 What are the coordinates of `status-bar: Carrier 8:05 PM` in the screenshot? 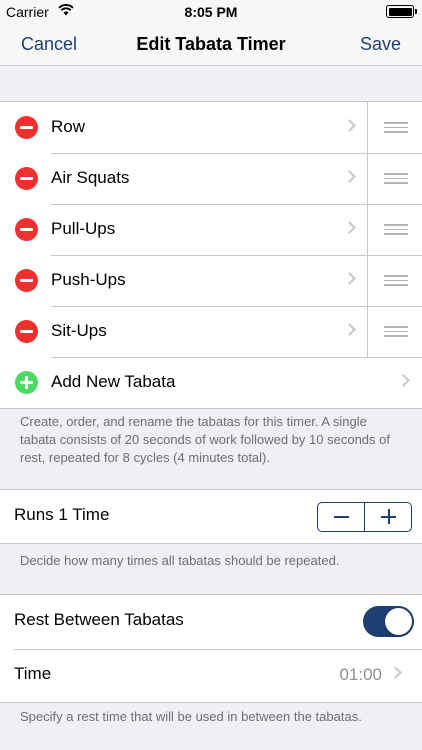 It's located at (211, 12).